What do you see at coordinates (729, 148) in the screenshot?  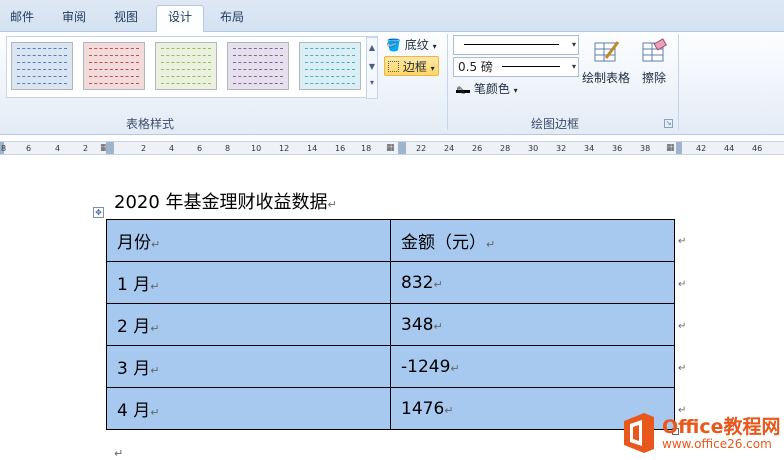 I see `ruler-label: 44` at bounding box center [729, 148].